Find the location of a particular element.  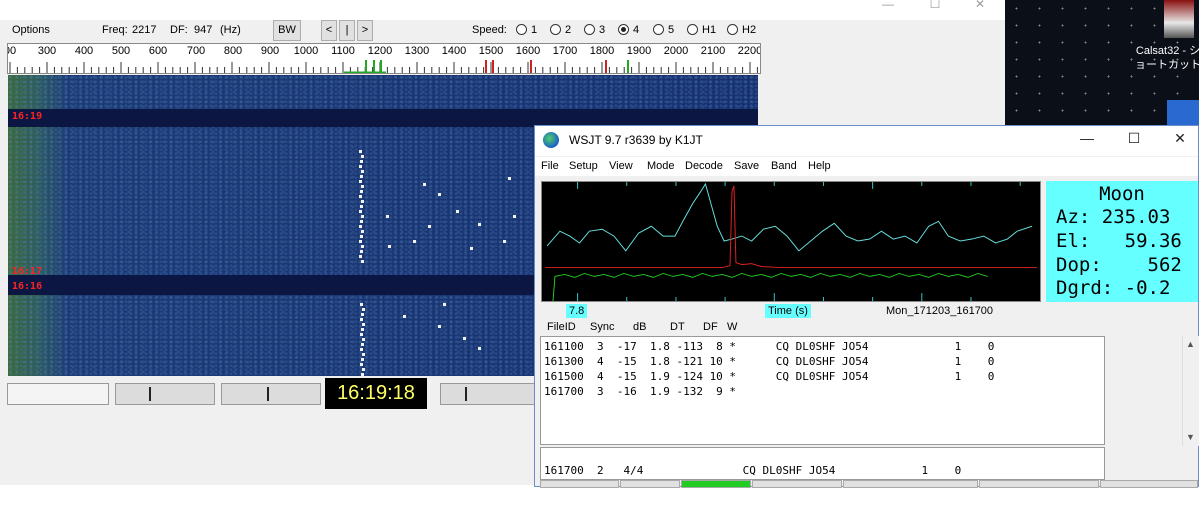

menu-help: Help is located at coordinates (819, 166).